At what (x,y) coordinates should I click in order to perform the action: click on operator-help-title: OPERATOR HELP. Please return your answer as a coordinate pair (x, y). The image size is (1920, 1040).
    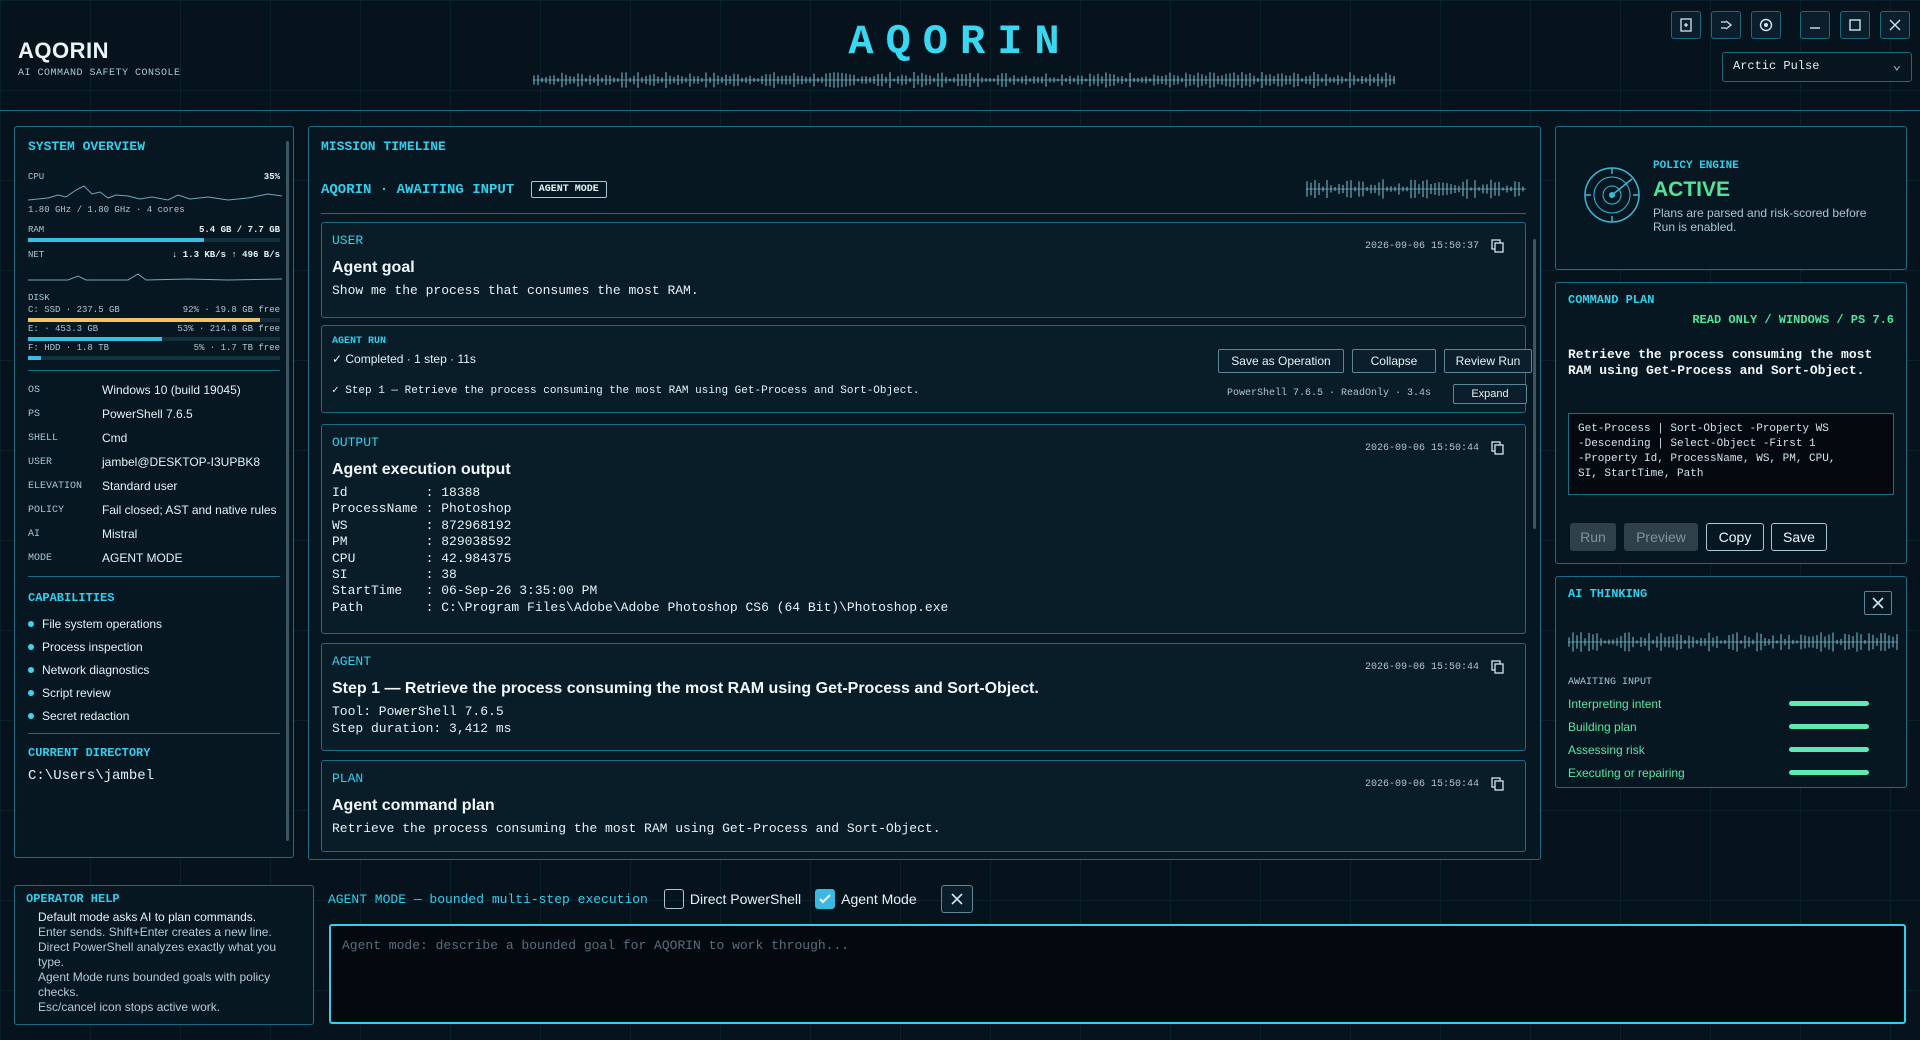
    Looking at the image, I should click on (73, 899).